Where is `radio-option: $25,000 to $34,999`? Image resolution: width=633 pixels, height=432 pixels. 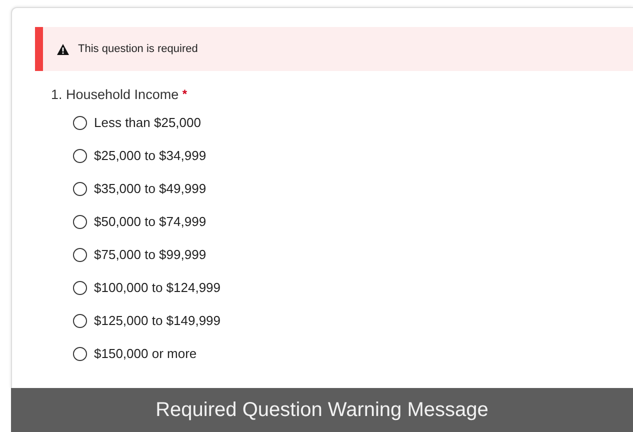
radio-option: $25,000 to $34,999 is located at coordinates (139, 155).